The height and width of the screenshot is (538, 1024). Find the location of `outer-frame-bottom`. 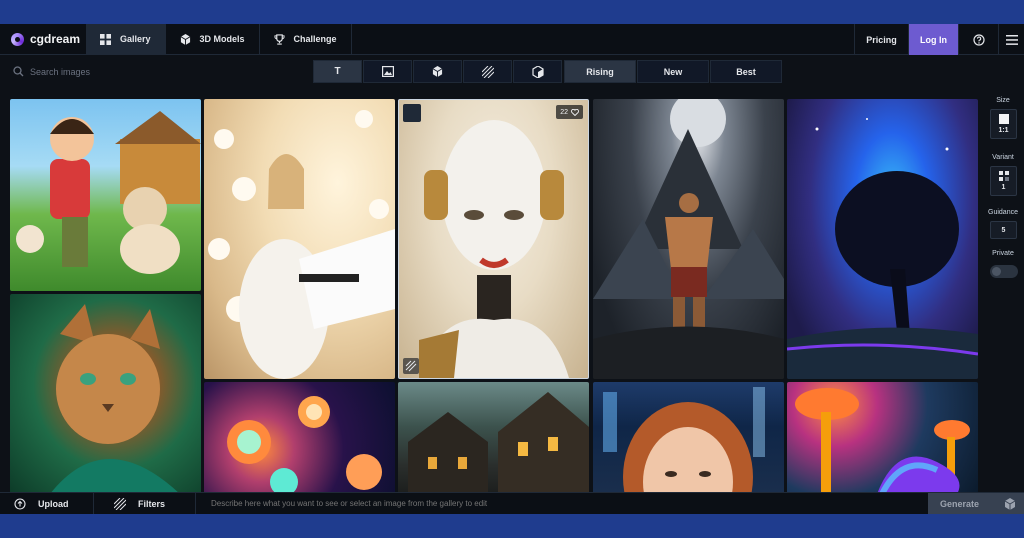

outer-frame-bottom is located at coordinates (512, 526).